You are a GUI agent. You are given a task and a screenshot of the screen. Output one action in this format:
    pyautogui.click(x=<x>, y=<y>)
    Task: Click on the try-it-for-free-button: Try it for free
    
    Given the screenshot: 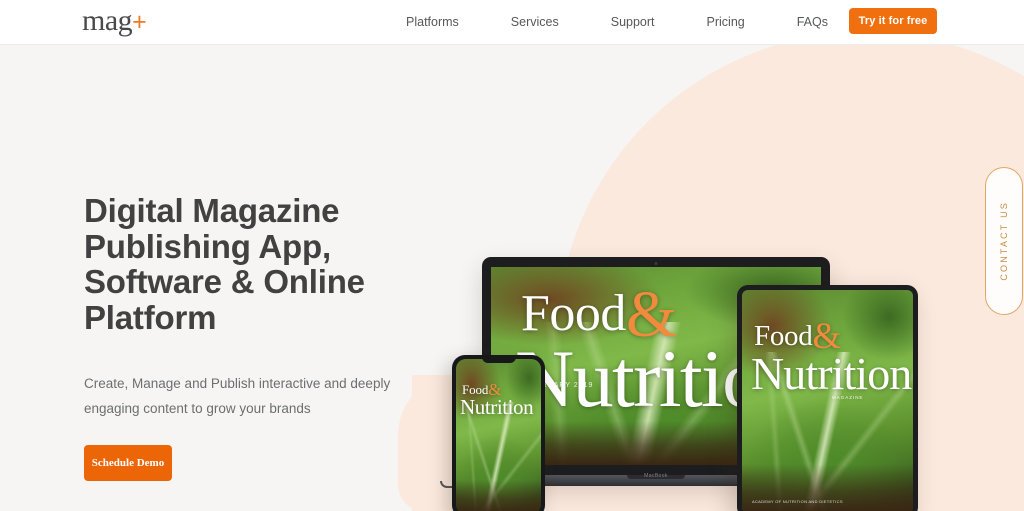 What is the action you would take?
    pyautogui.click(x=893, y=21)
    